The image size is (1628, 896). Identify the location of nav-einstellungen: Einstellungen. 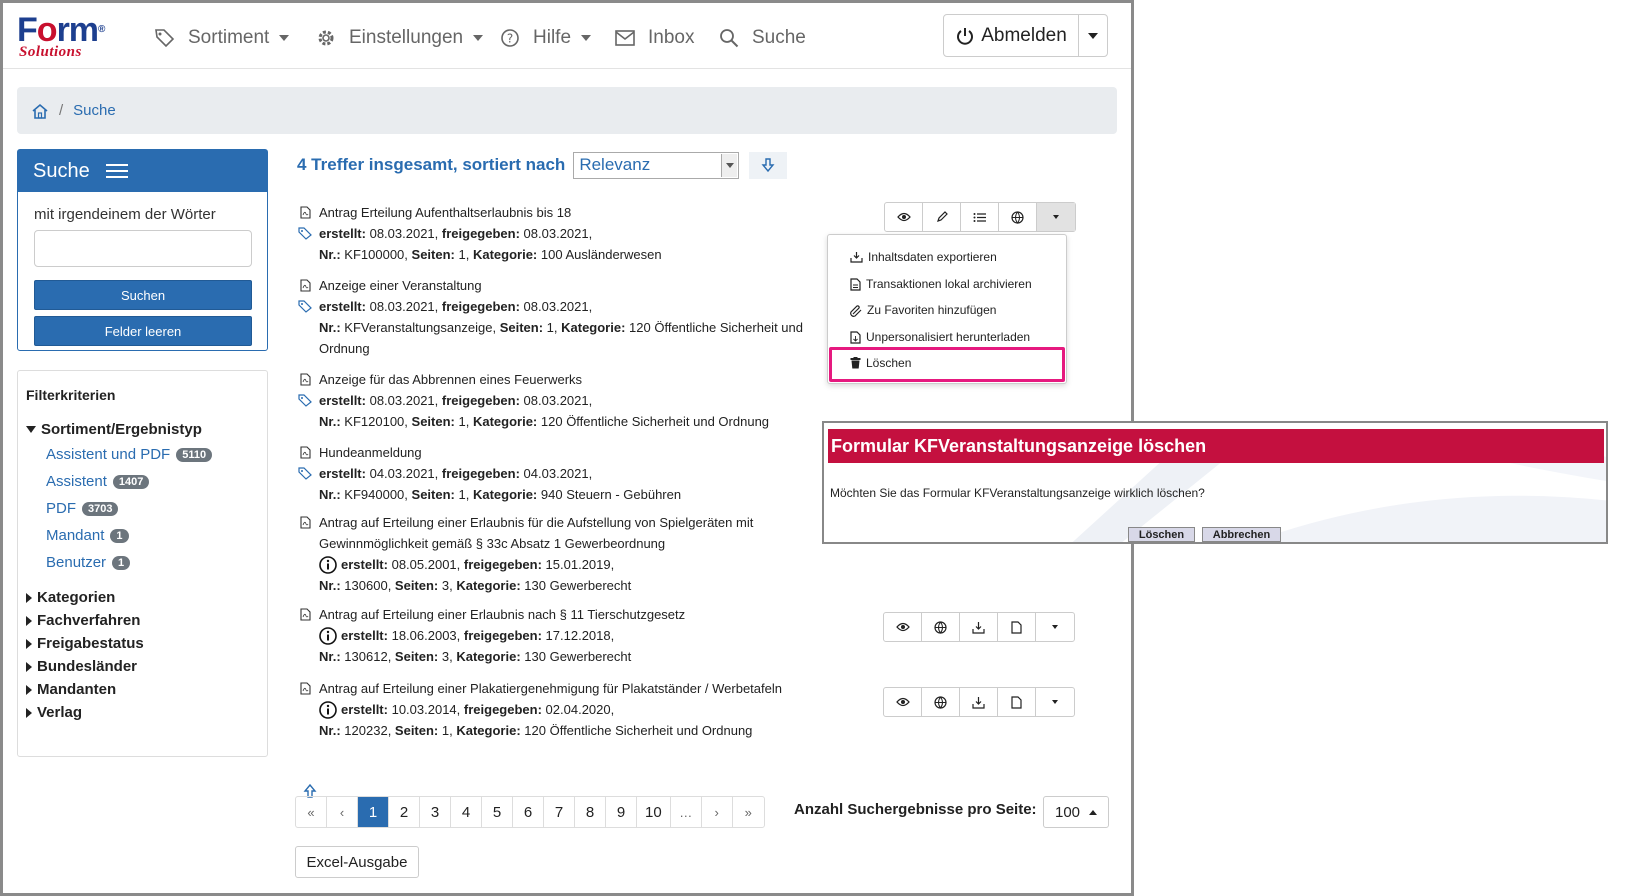
(399, 38).